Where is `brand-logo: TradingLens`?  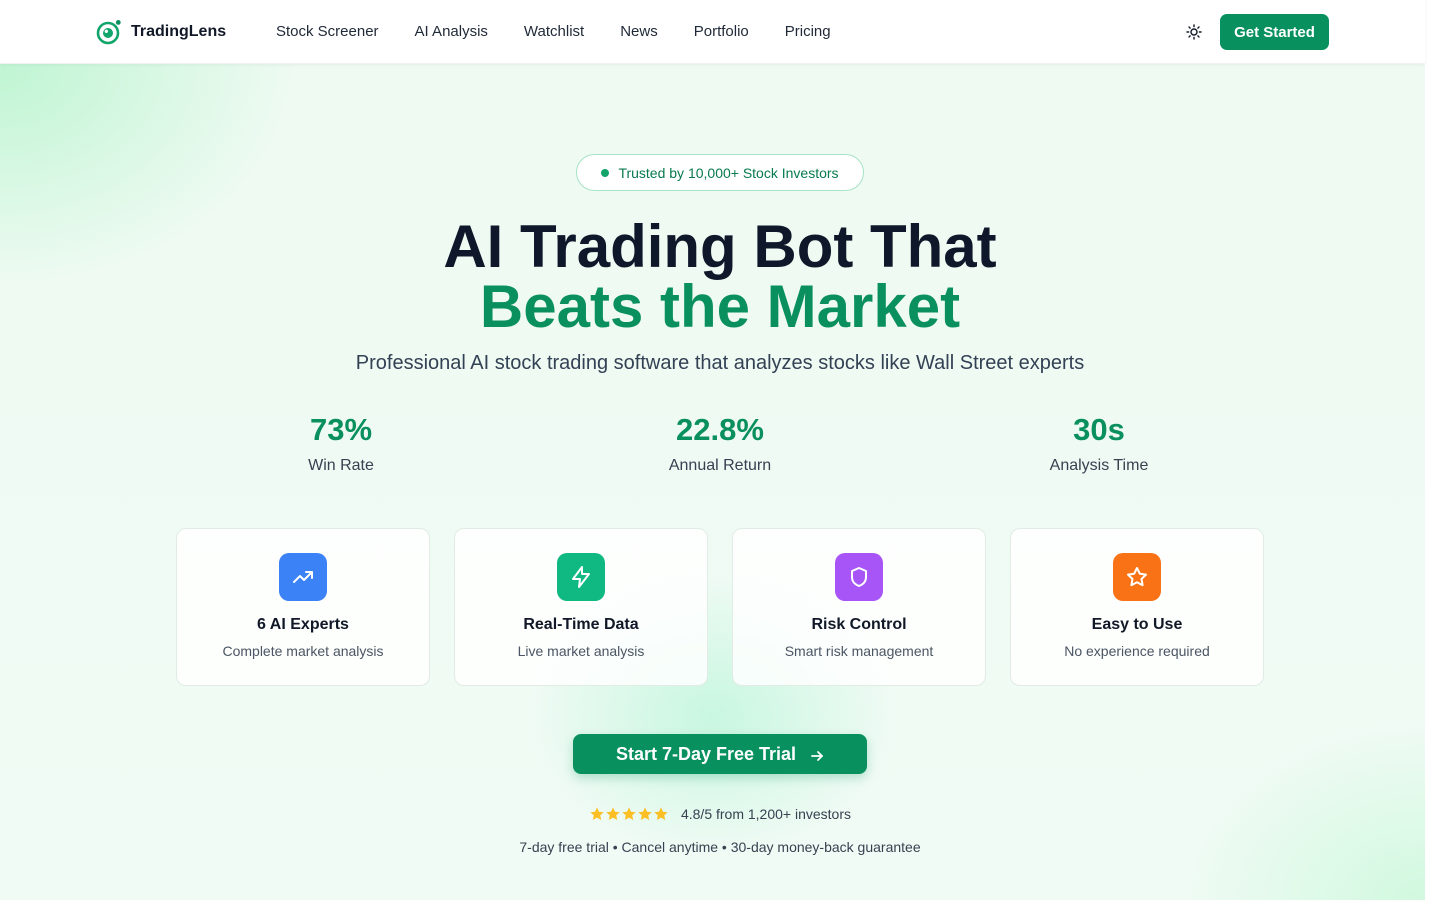 brand-logo: TradingLens is located at coordinates (161, 32).